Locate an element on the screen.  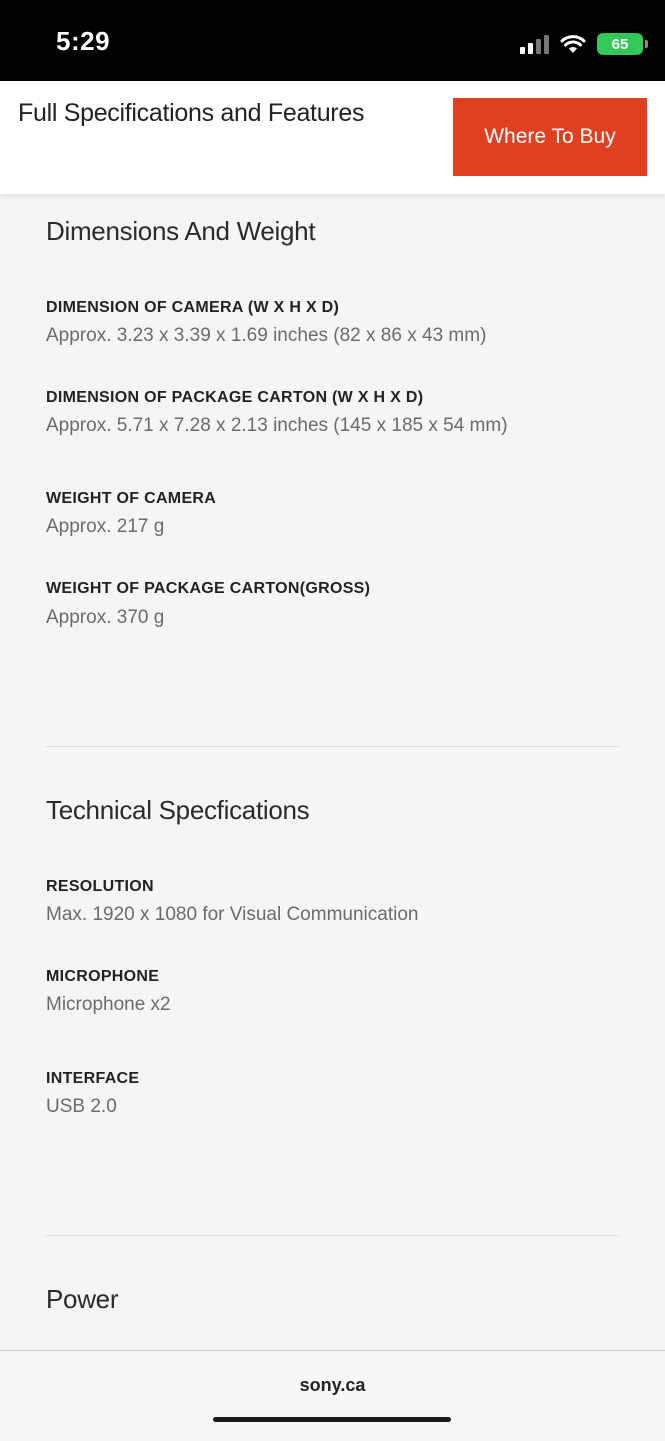
spec-label: RESOLUTION is located at coordinates (100, 886).